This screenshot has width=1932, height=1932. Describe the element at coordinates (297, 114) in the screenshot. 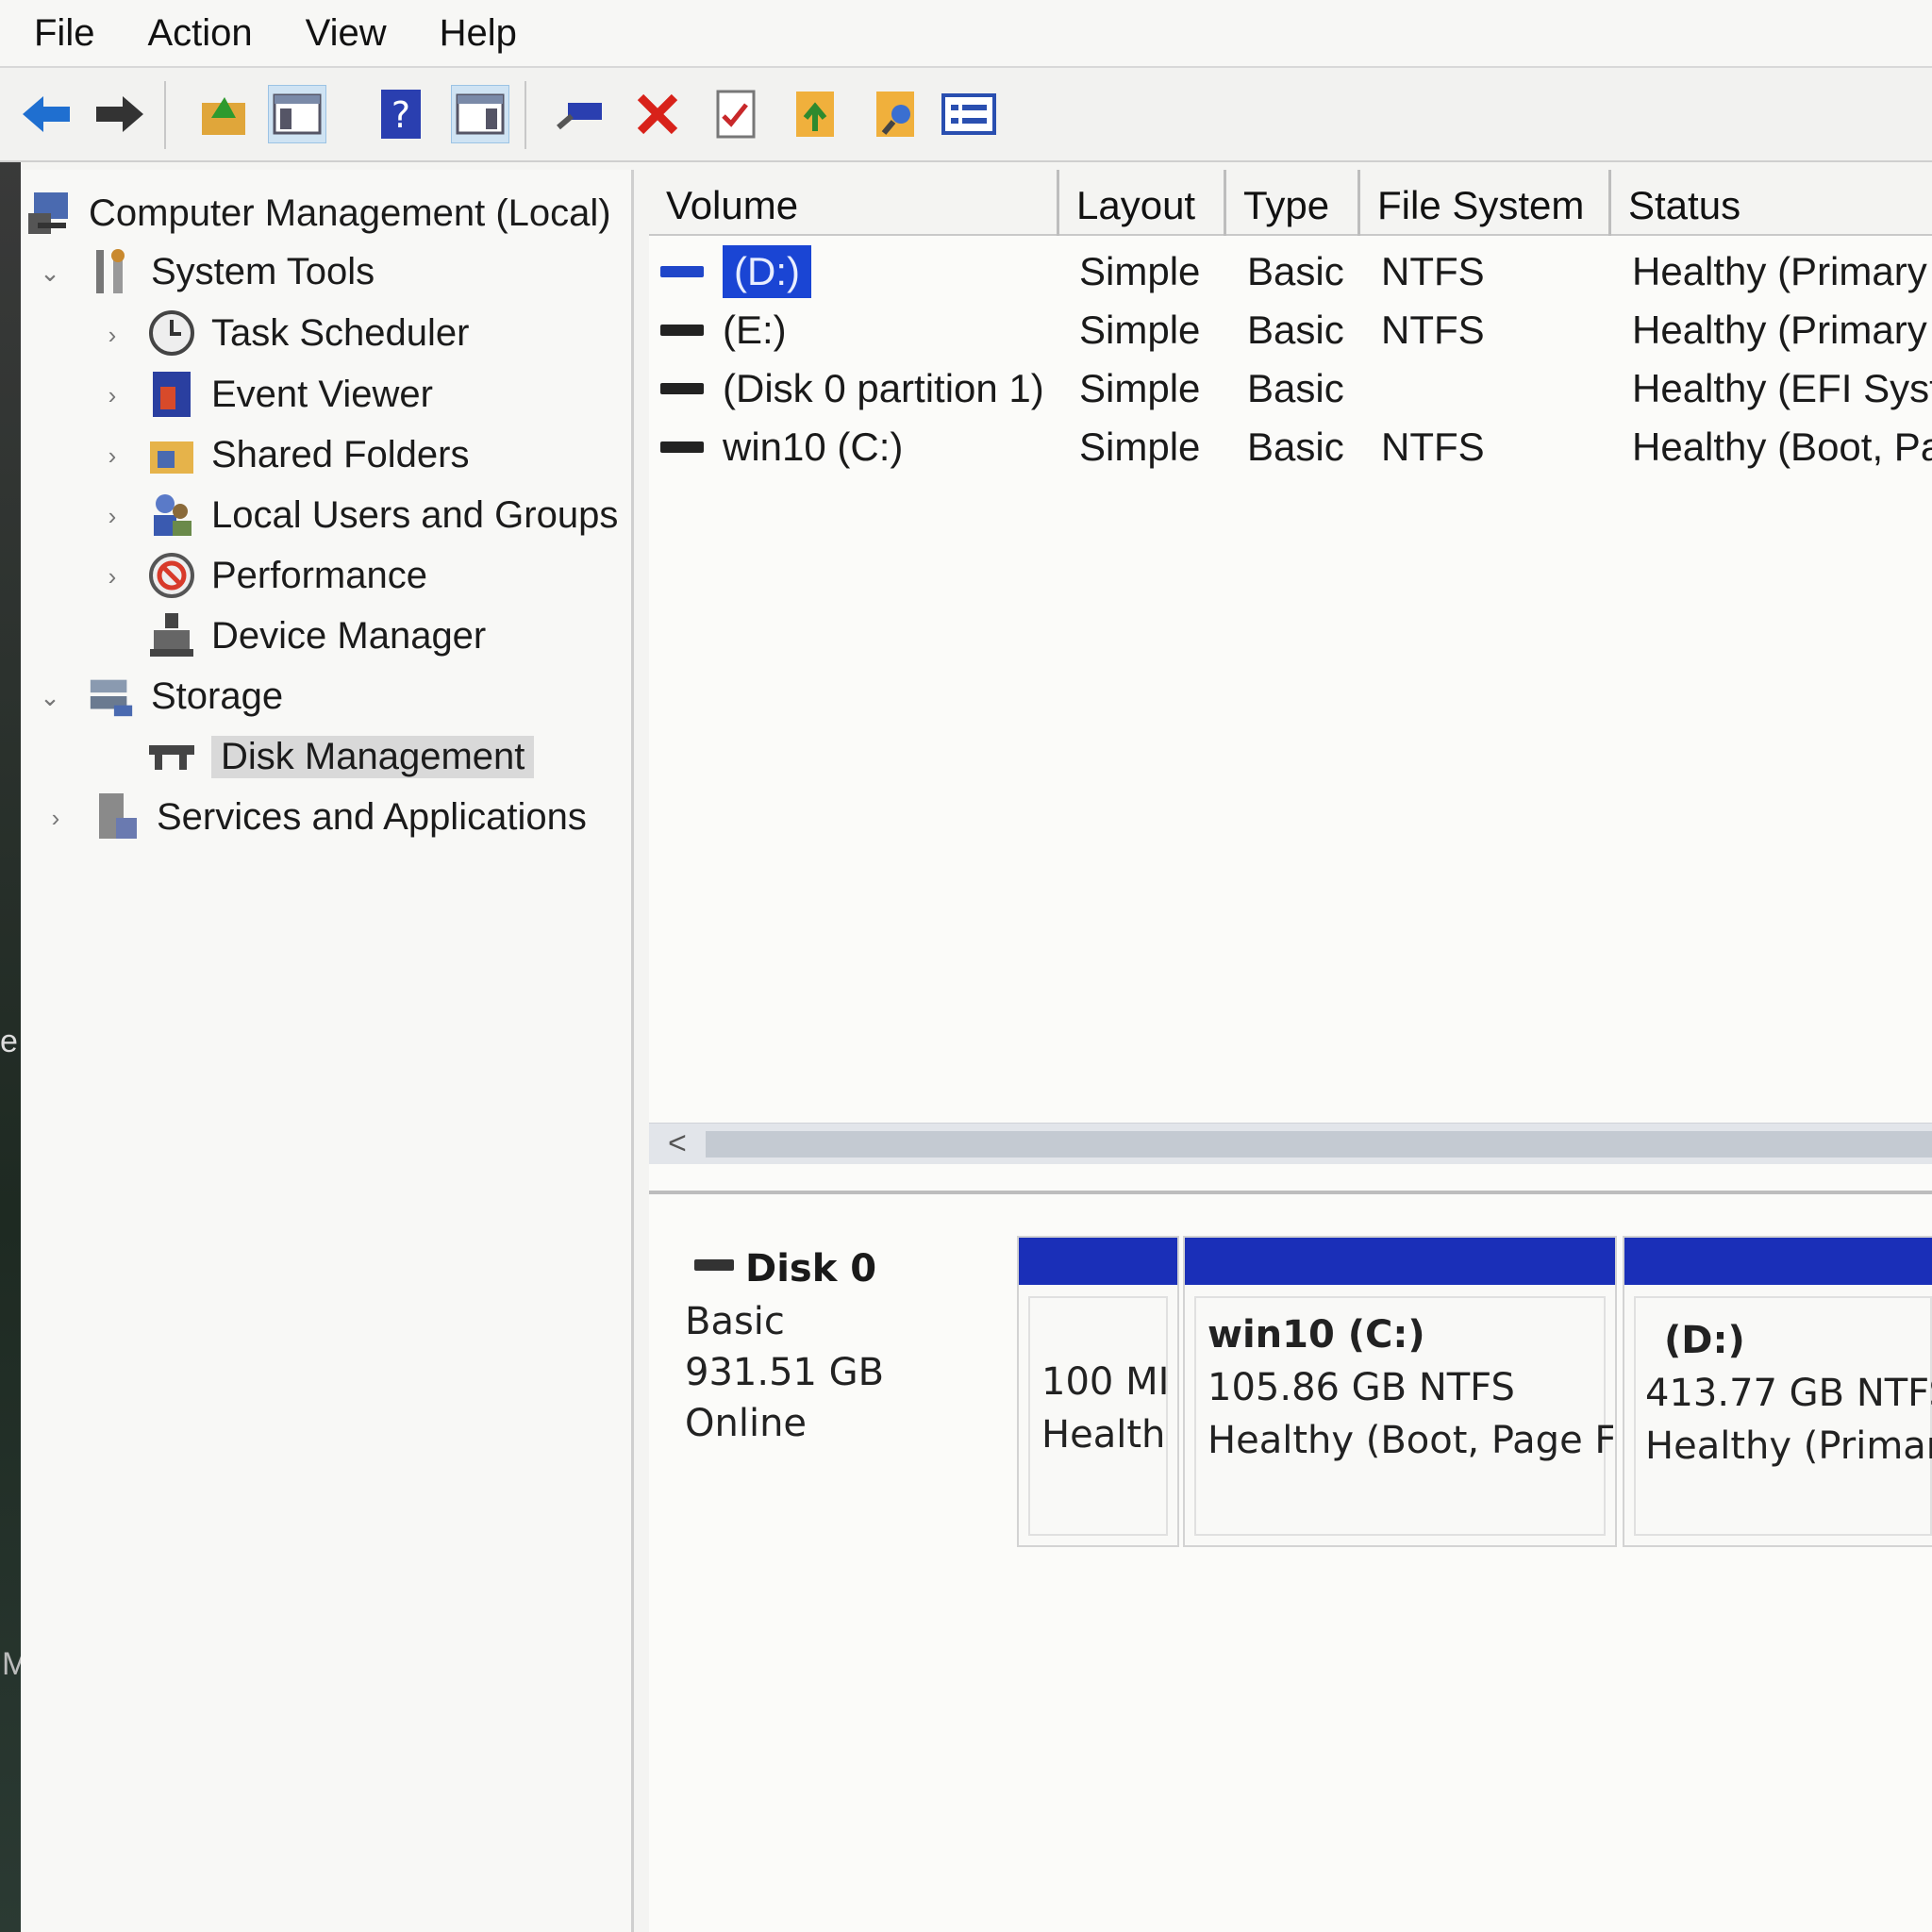

I see `show-hide-console-tree-icon` at that location.